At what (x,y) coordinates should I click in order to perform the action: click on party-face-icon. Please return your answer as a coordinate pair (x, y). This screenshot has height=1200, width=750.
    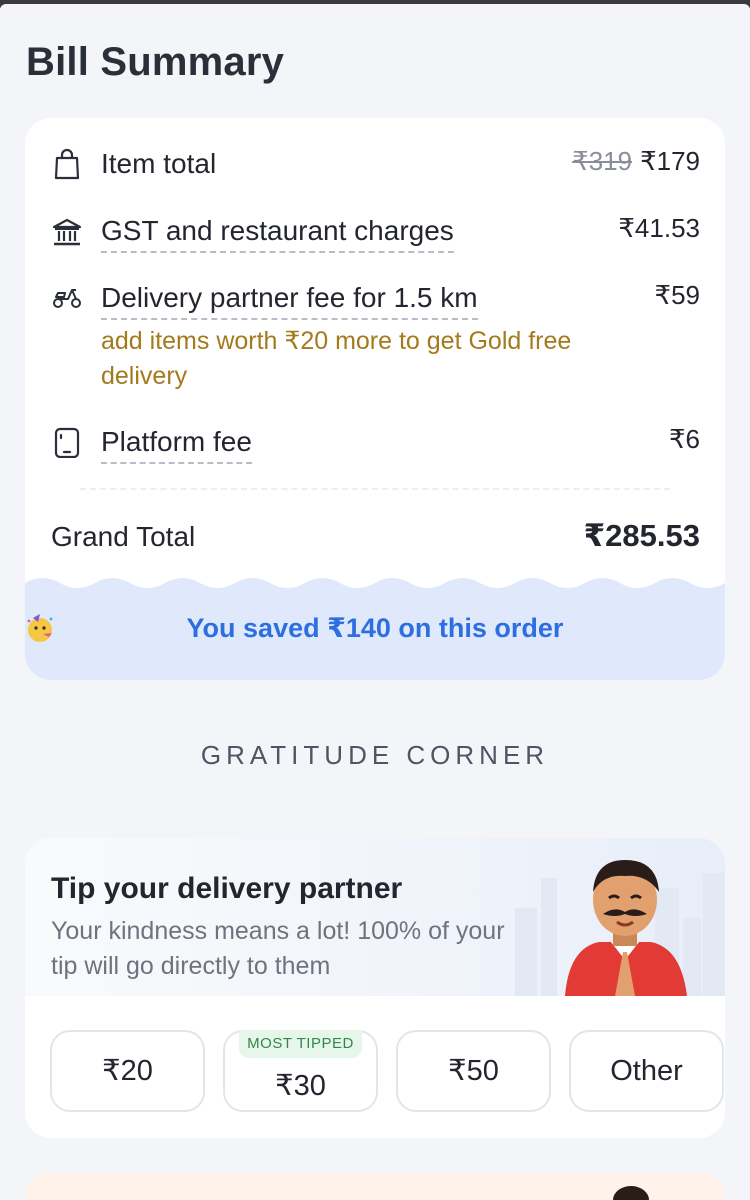
    Looking at the image, I should click on (40, 628).